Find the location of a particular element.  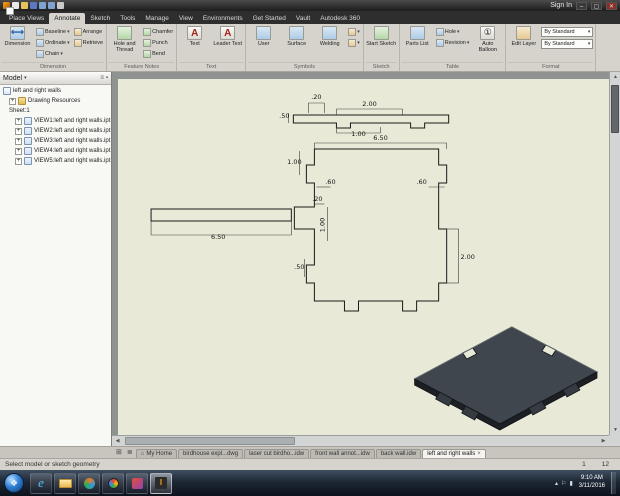

start-sketch-button: Start Sketch is located at coordinates (381, 43).